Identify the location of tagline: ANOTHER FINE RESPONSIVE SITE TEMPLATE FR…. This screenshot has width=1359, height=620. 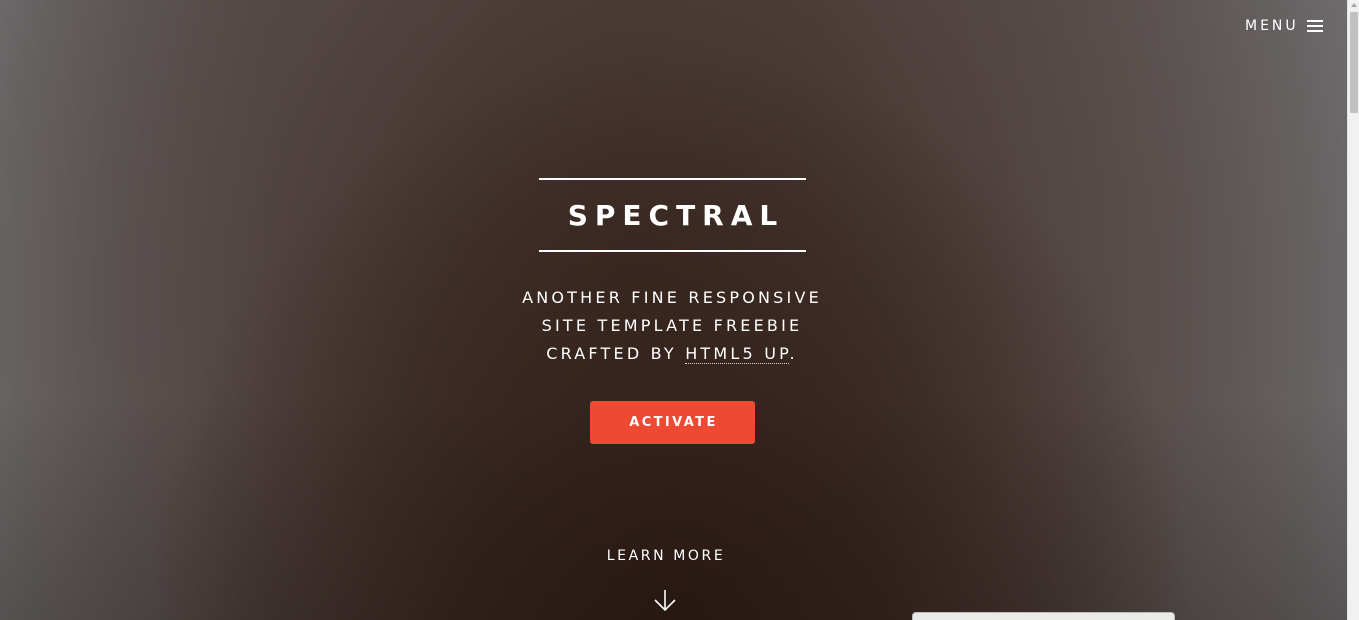
(672, 326).